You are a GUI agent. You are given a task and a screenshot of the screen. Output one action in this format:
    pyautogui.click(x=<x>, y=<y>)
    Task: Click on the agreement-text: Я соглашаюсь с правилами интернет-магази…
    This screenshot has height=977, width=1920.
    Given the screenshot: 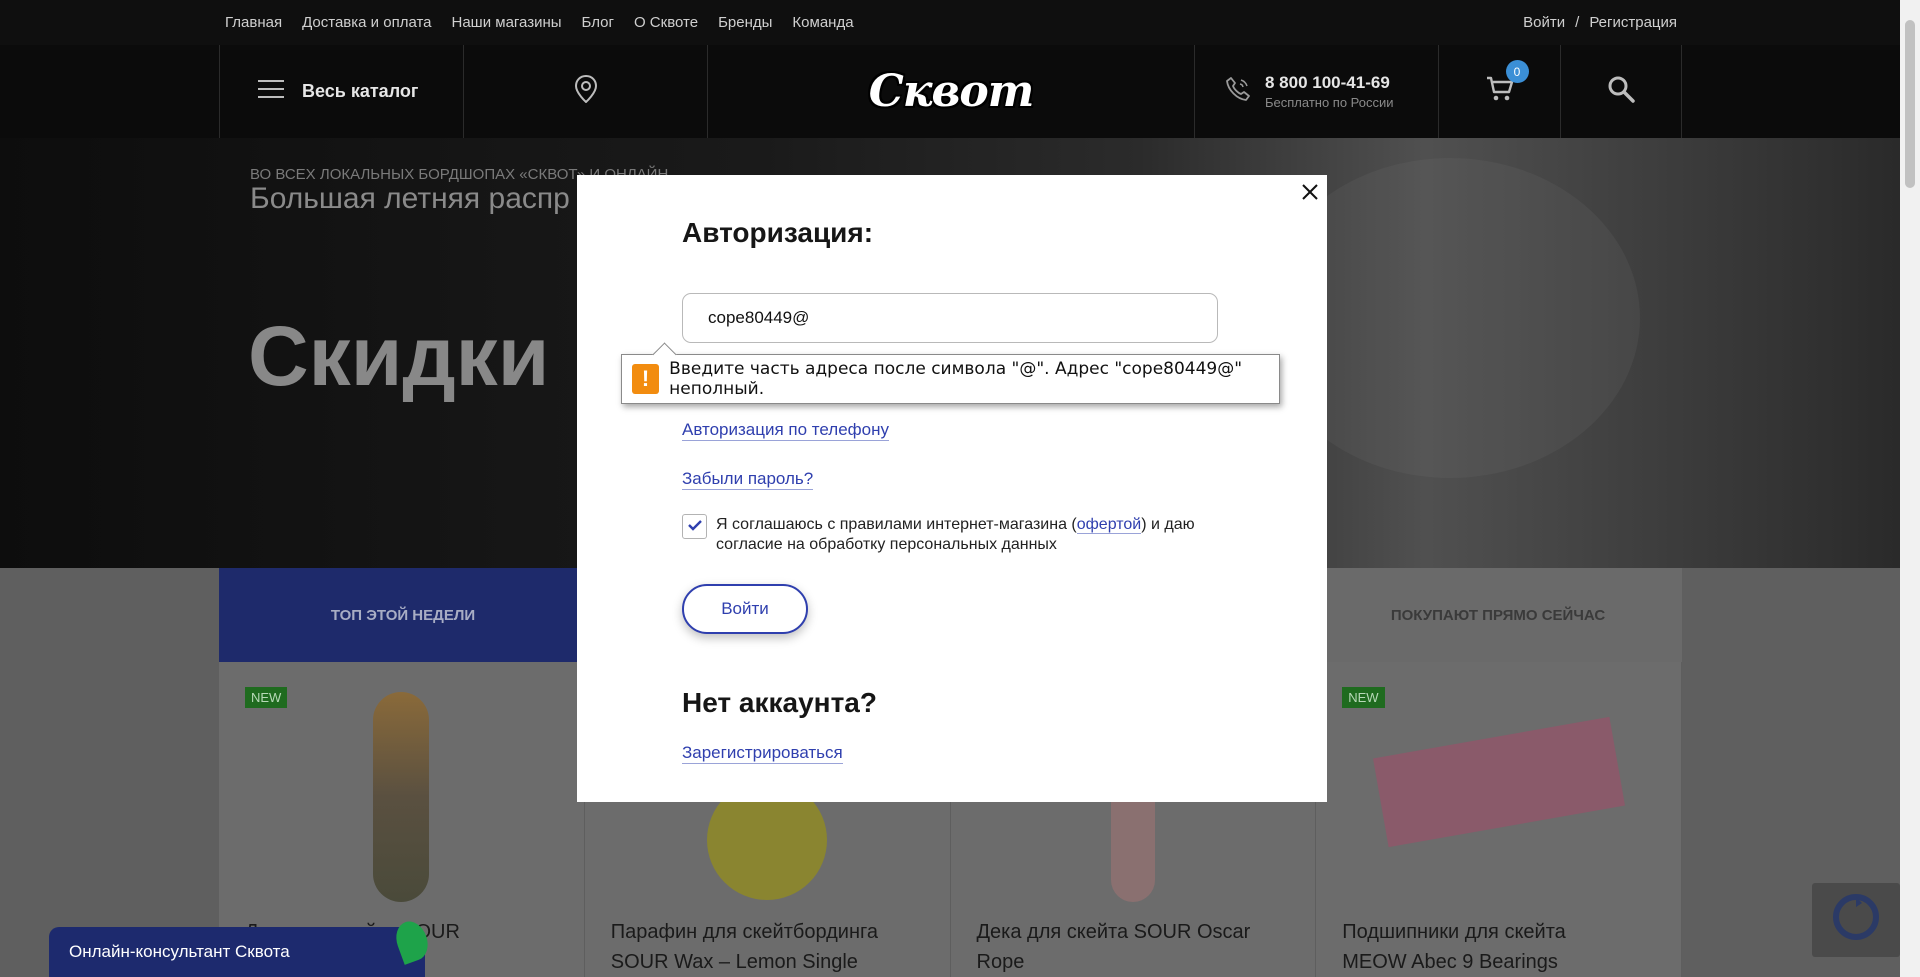 What is the action you would take?
    pyautogui.click(x=969, y=535)
    